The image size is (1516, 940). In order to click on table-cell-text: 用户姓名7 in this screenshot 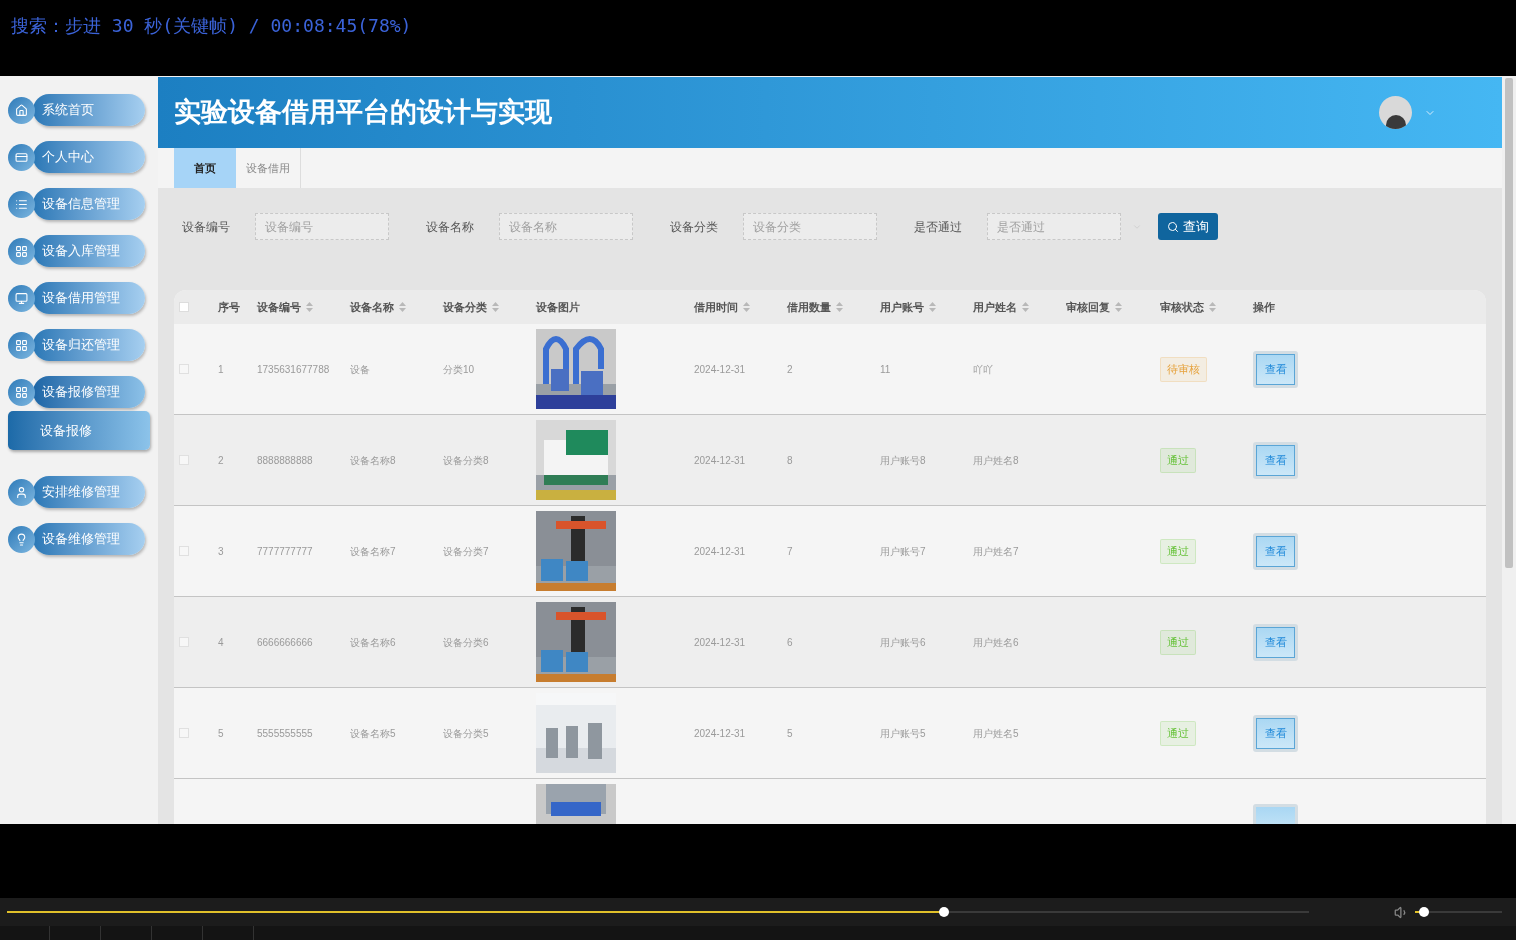, I will do `click(996, 551)`.